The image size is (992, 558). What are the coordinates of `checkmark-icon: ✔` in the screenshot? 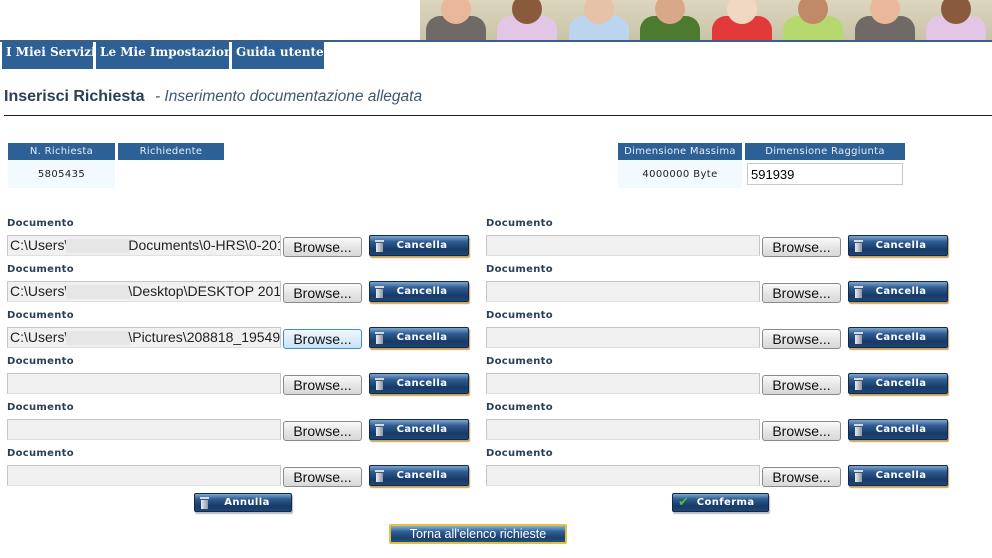 It's located at (684, 502).